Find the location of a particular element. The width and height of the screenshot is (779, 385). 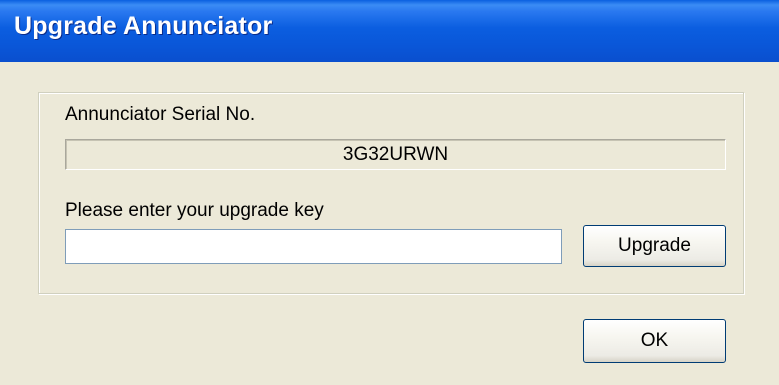

upgrade-key-label: Please enter your upgrade key is located at coordinates (194, 210).